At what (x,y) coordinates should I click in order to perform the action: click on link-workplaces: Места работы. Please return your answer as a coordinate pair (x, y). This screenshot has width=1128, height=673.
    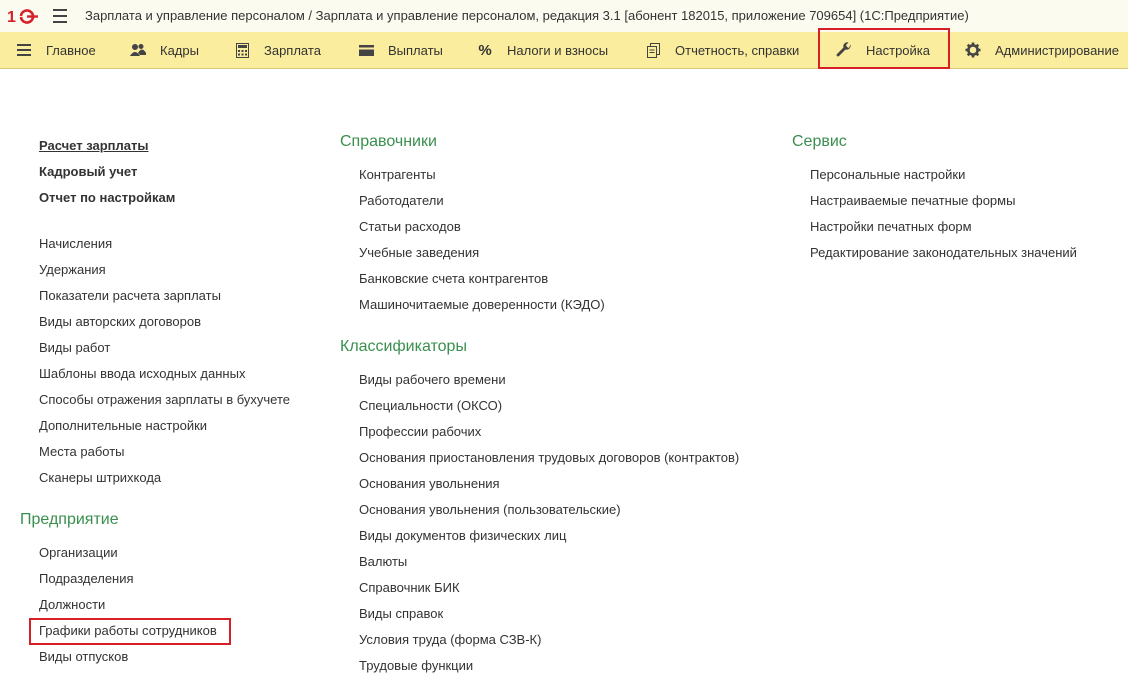
    Looking at the image, I should click on (82, 451).